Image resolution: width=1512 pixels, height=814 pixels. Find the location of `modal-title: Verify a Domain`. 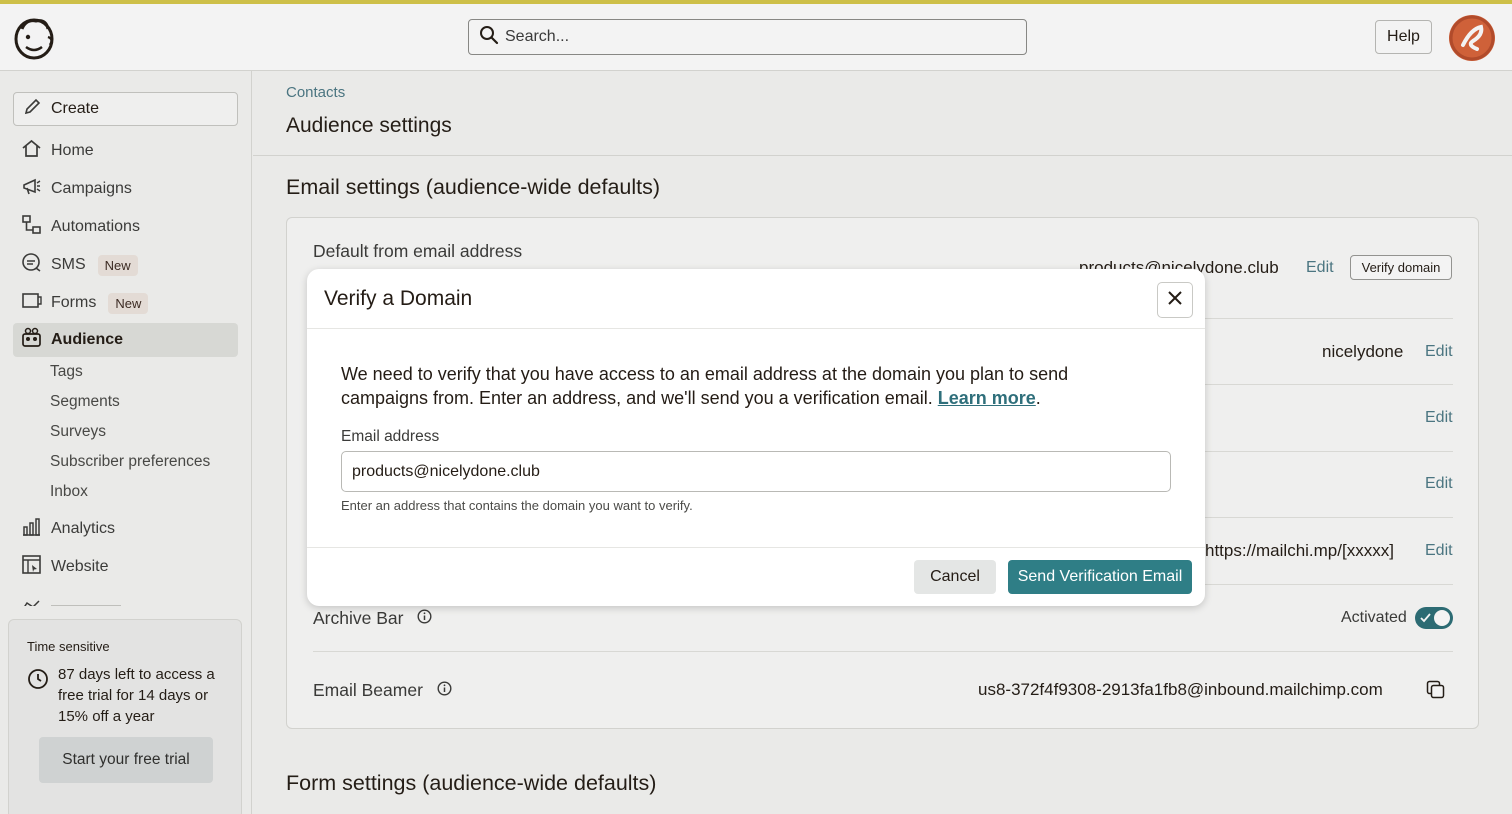

modal-title: Verify a Domain is located at coordinates (398, 298).